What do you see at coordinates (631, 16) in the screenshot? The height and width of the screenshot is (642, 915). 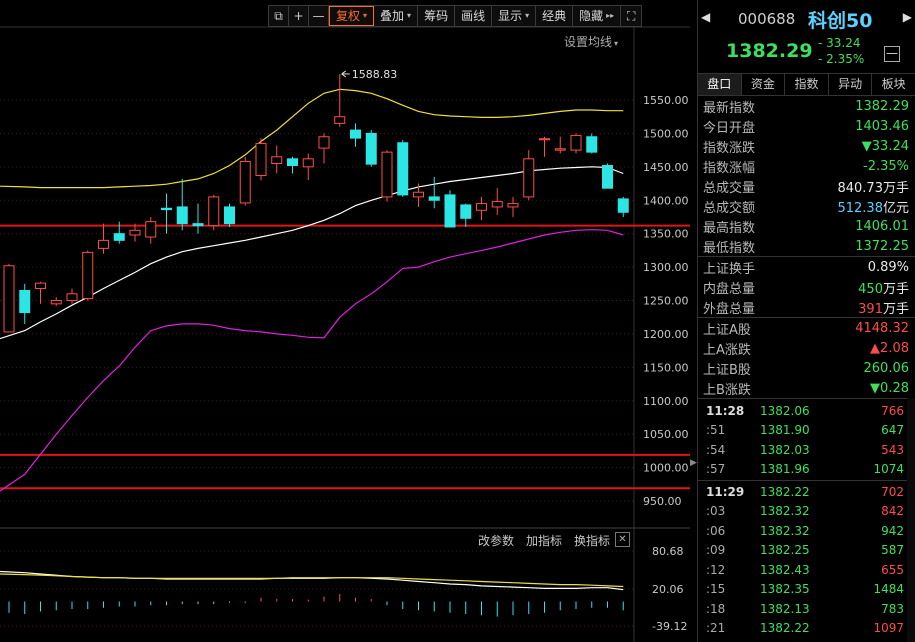 I see `fullscreen-button: ⛶` at bounding box center [631, 16].